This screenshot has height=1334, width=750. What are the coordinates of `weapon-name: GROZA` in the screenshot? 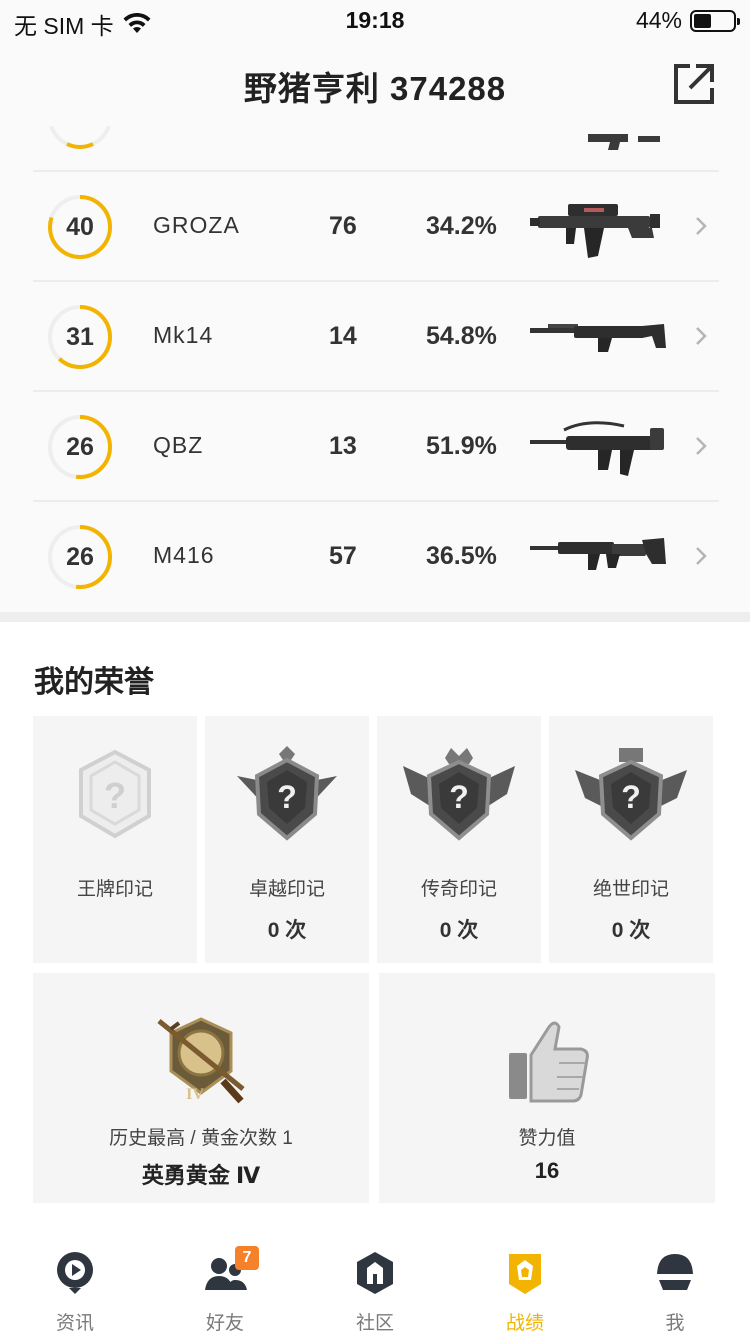 It's located at (196, 225).